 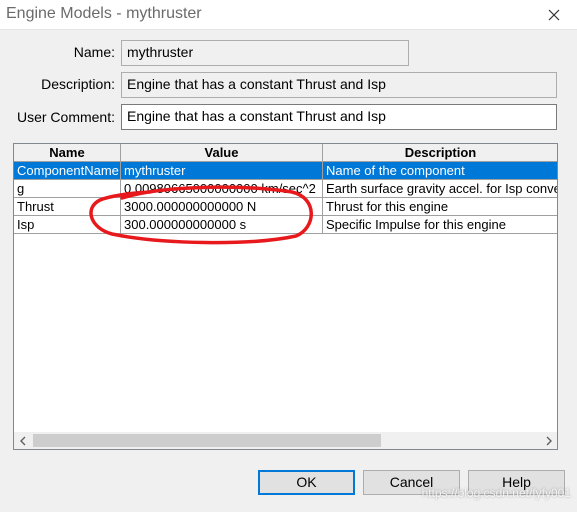 I want to click on cell-value: 300.000000000000 s, so click(x=222, y=225).